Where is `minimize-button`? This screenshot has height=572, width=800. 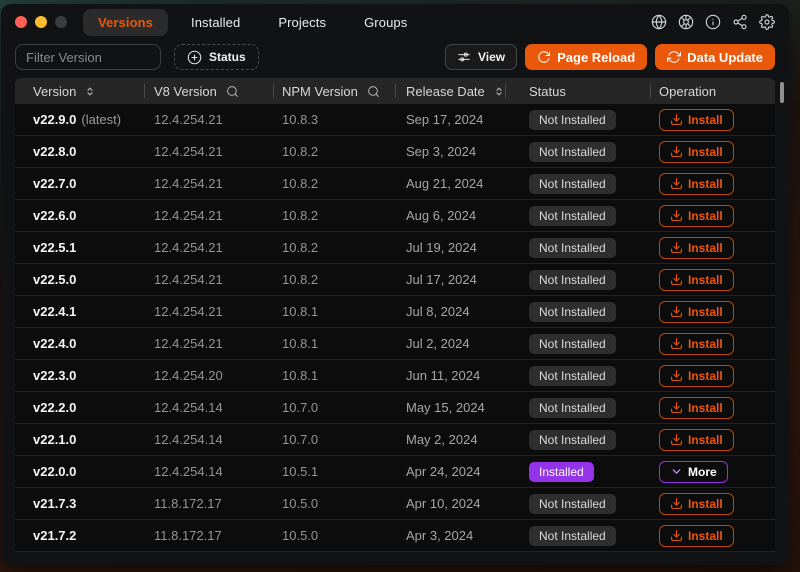
minimize-button is located at coordinates (41, 22).